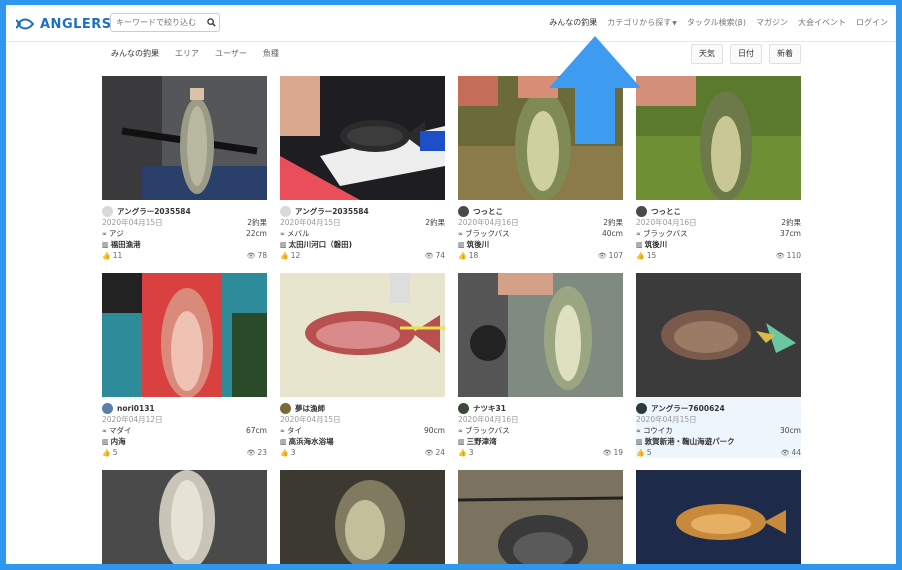 This screenshot has height=570, width=902. I want to click on catch-card: nori0131 2020年04月12日 ∝ マダイ 67cm ▥ 内海 👍 5 👁 23, so click(184, 365).